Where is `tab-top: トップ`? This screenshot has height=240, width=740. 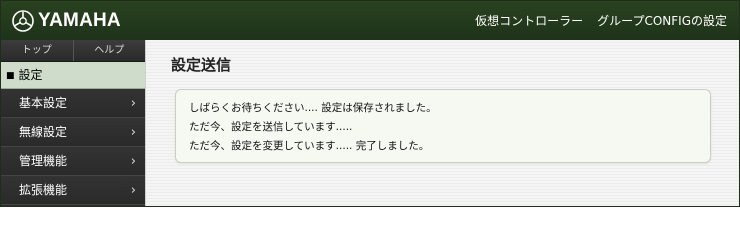
tab-top: トップ is located at coordinates (37, 50).